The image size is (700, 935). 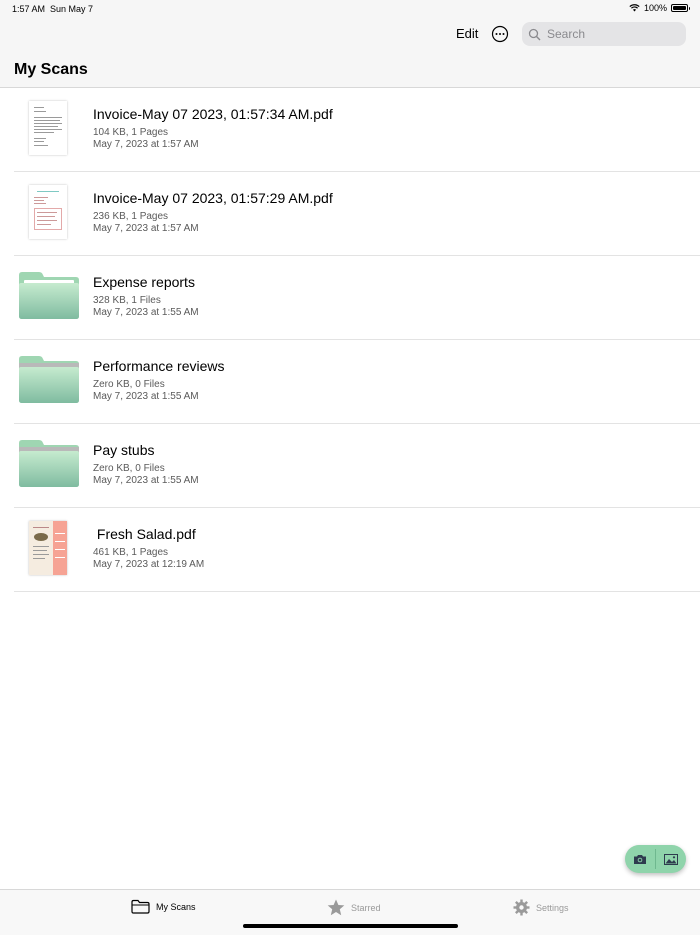 I want to click on camera-button, so click(x=640, y=859).